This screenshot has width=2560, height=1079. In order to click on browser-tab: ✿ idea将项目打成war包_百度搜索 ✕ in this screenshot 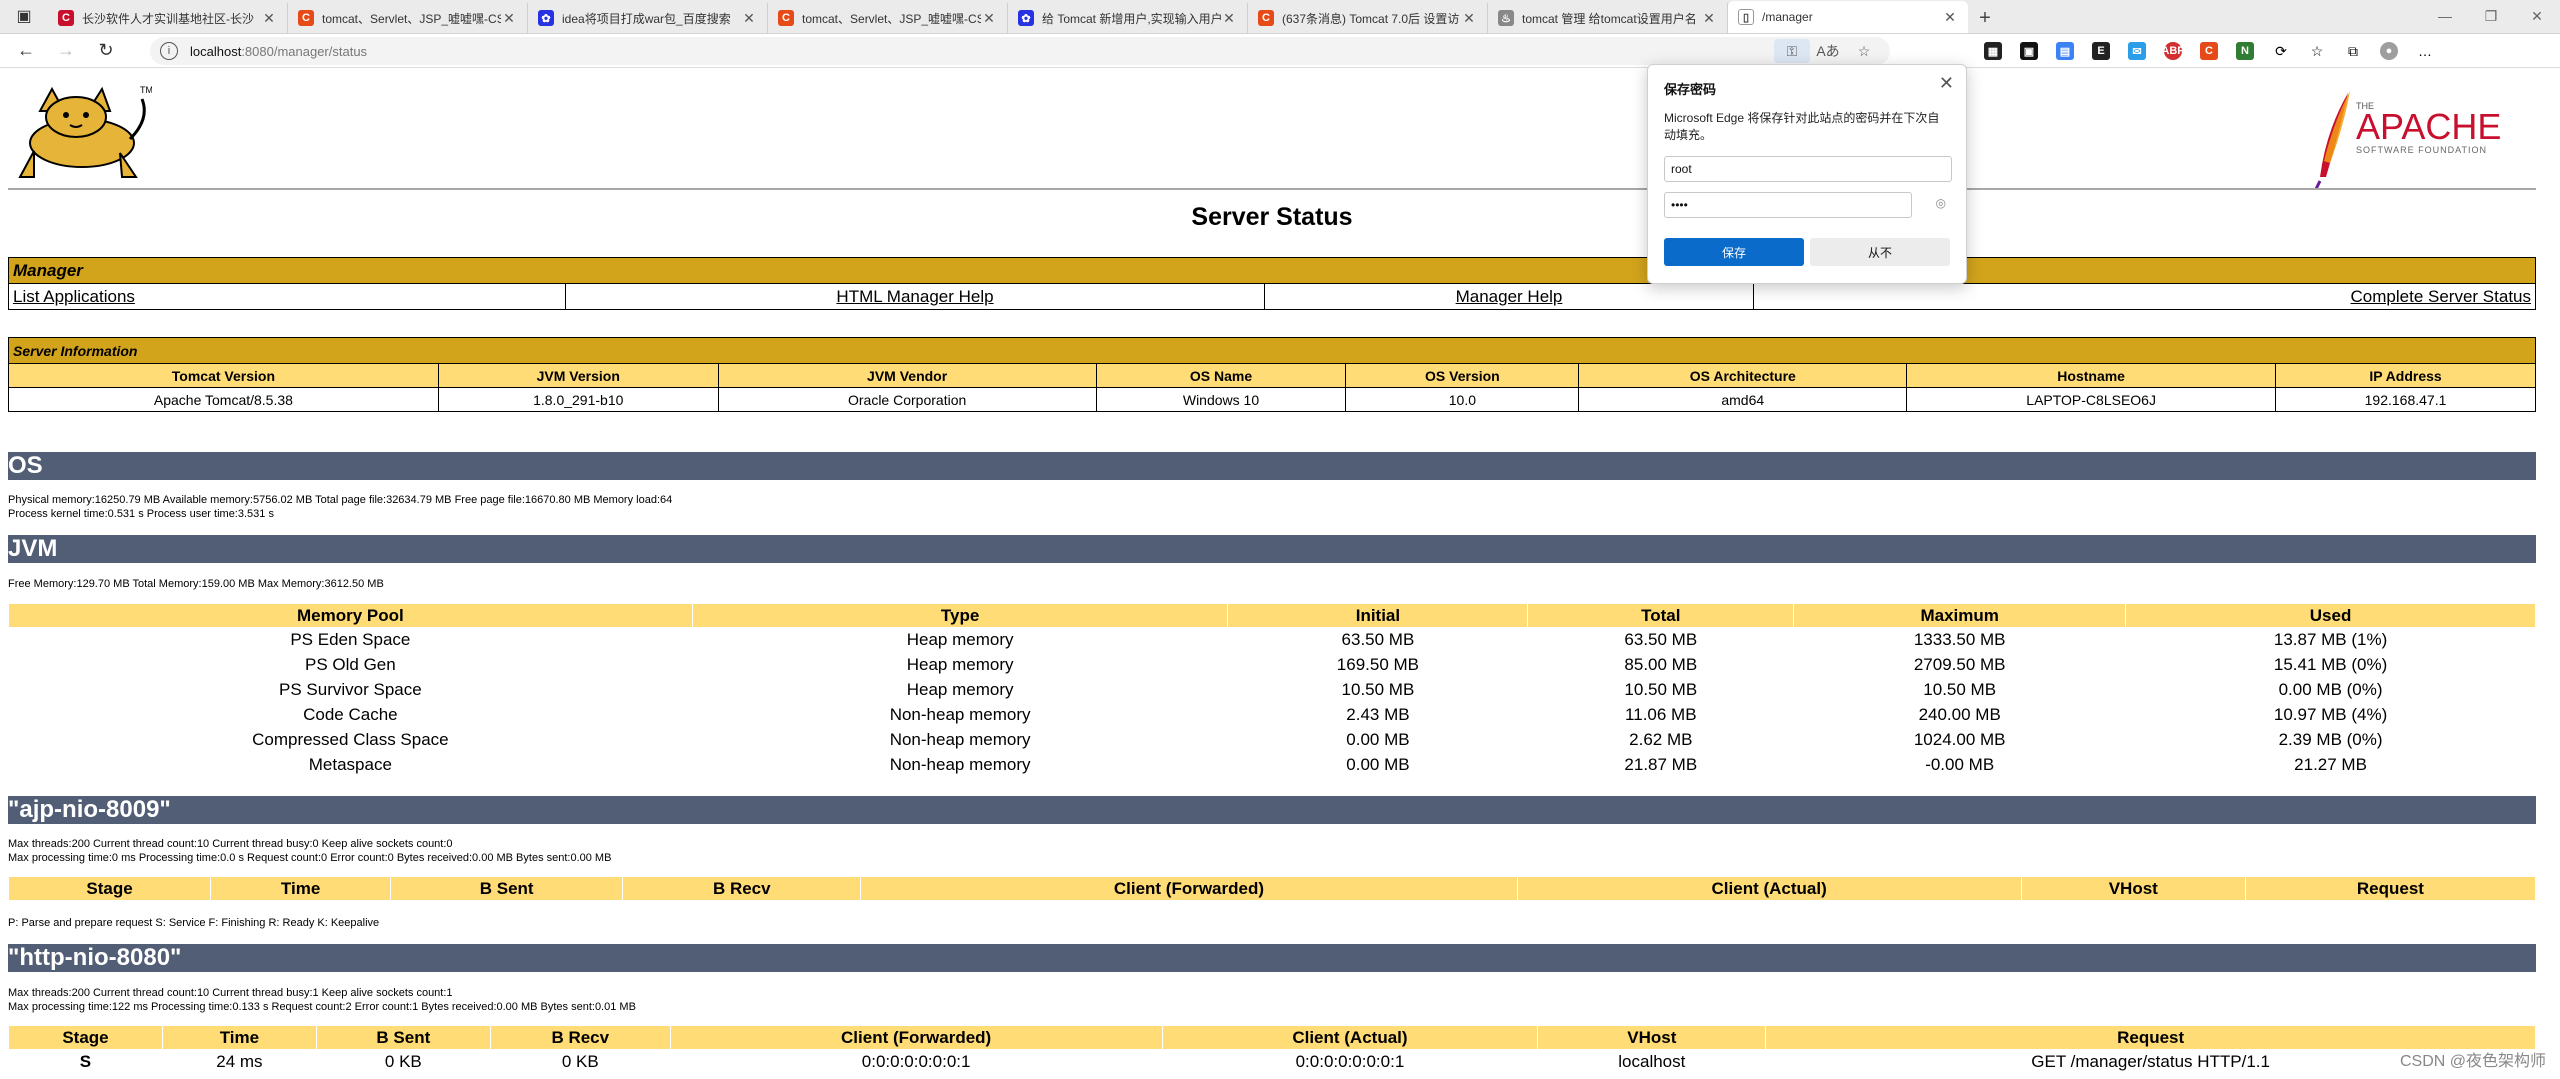, I will do `click(648, 18)`.